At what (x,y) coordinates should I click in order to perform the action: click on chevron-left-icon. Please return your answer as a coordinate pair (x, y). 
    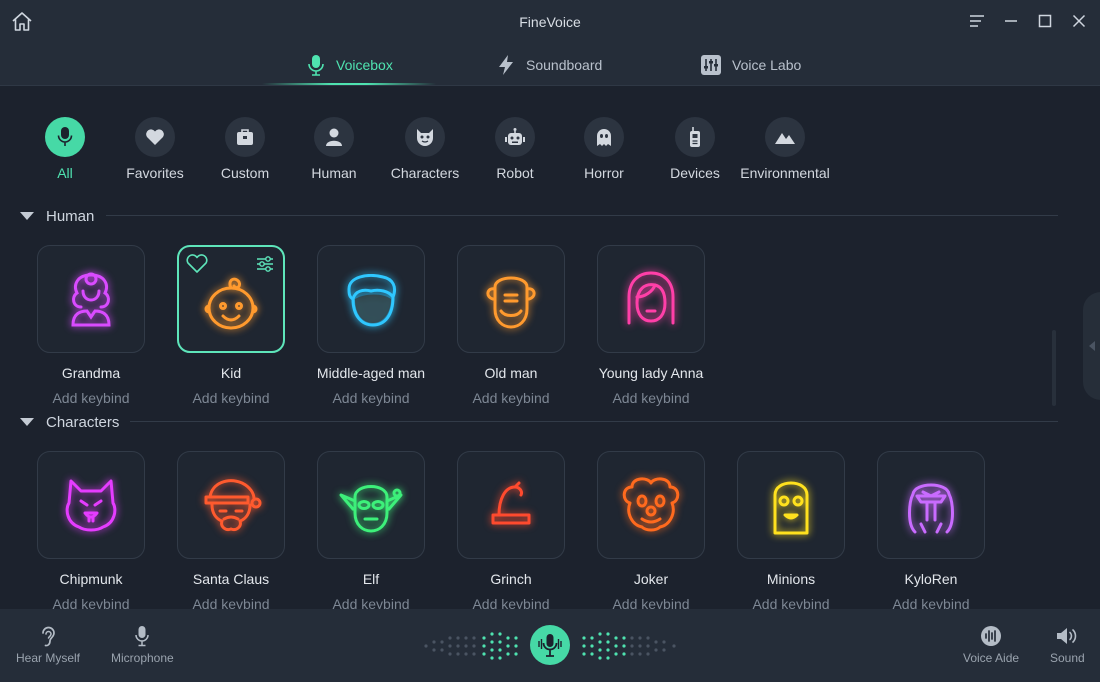
    Looking at the image, I should click on (1092, 346).